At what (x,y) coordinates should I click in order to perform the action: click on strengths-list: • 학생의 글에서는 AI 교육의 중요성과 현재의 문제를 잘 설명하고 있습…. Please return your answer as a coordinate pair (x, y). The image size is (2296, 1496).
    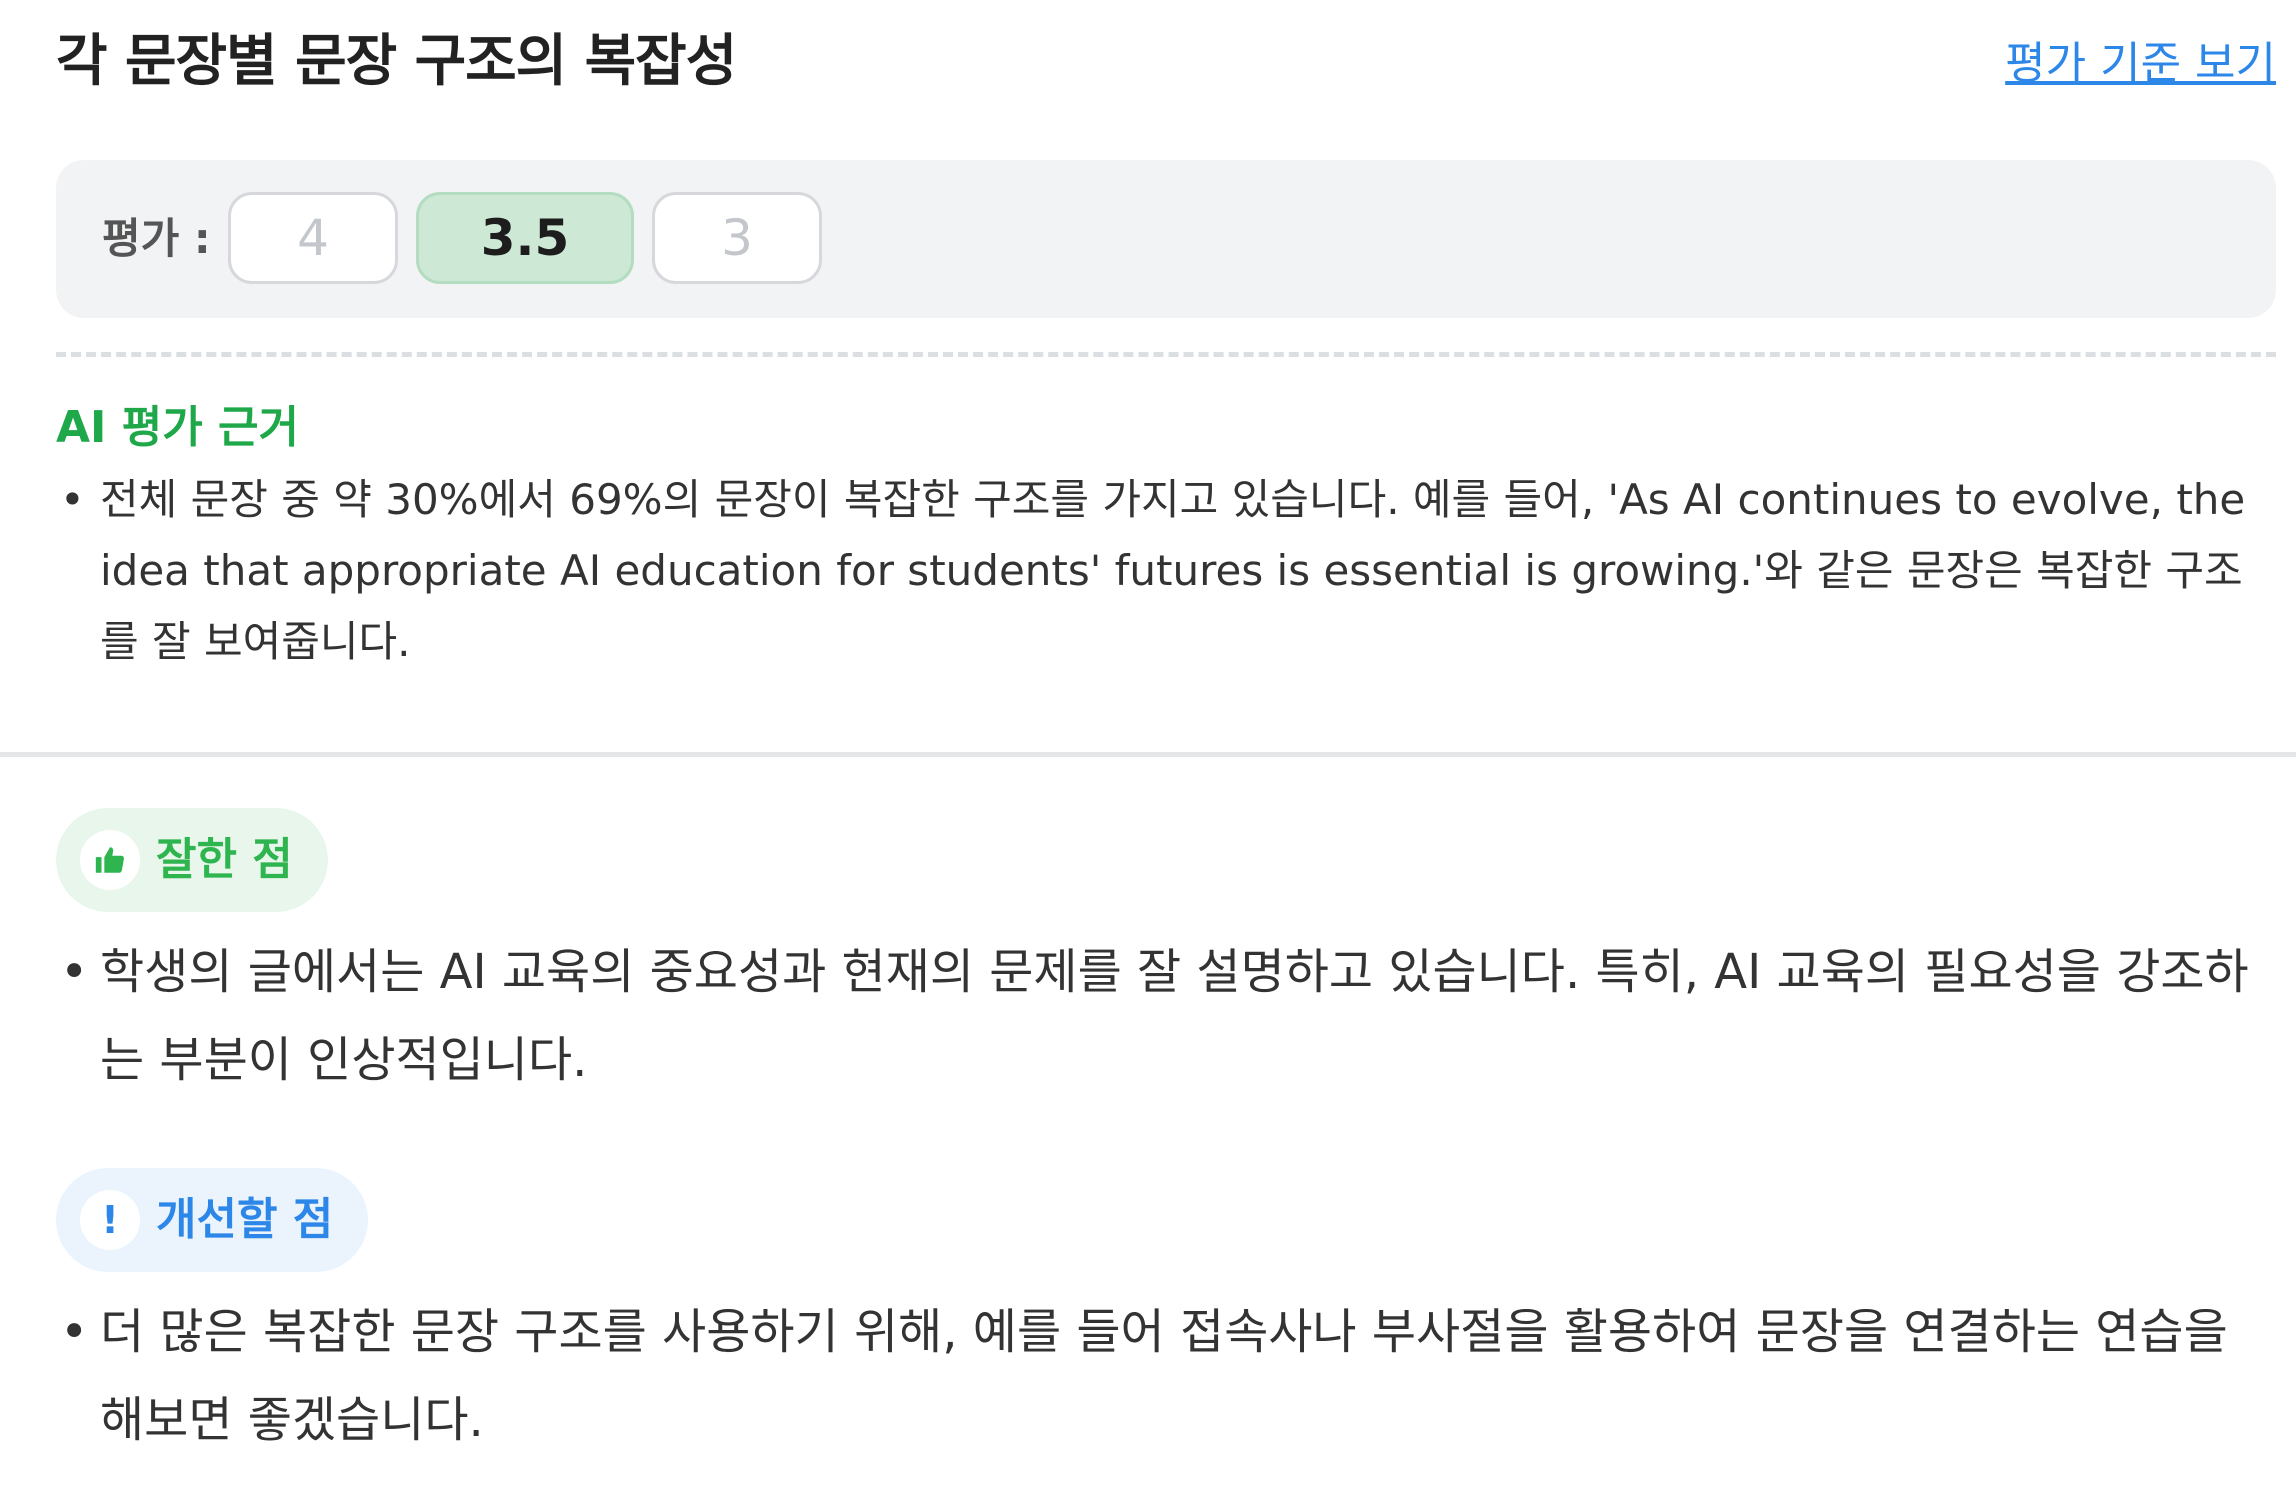
    Looking at the image, I should click on (1164, 1016).